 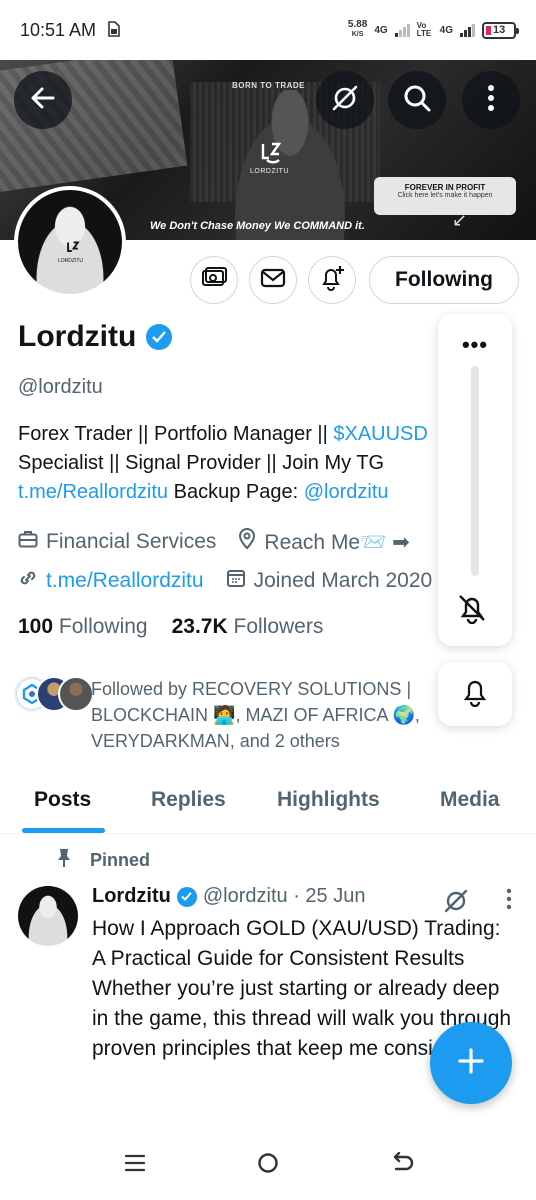 I want to click on subscribe-button, so click(x=214, y=280).